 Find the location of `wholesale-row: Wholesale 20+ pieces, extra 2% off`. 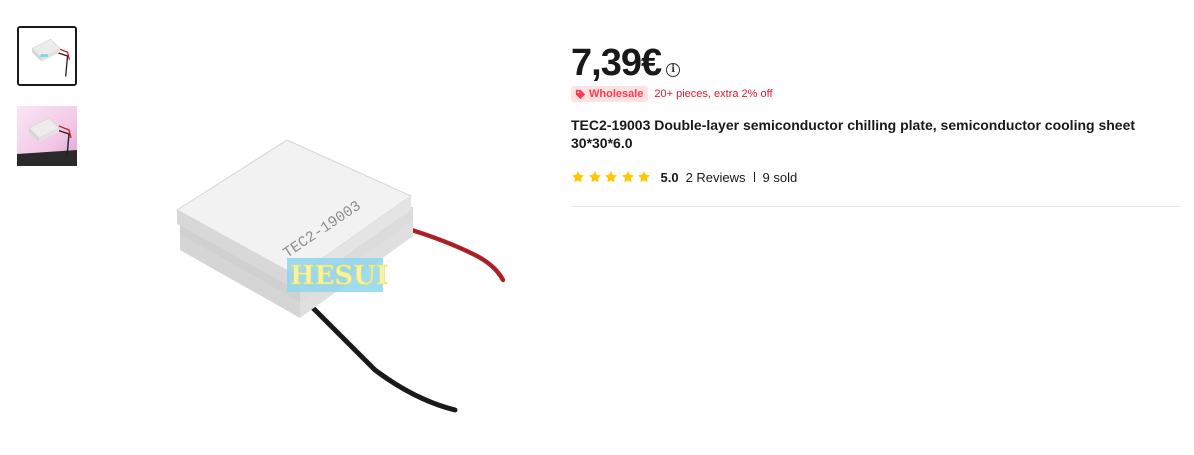

wholesale-row: Wholesale 20+ pieces, extra 2% off is located at coordinates (876, 94).